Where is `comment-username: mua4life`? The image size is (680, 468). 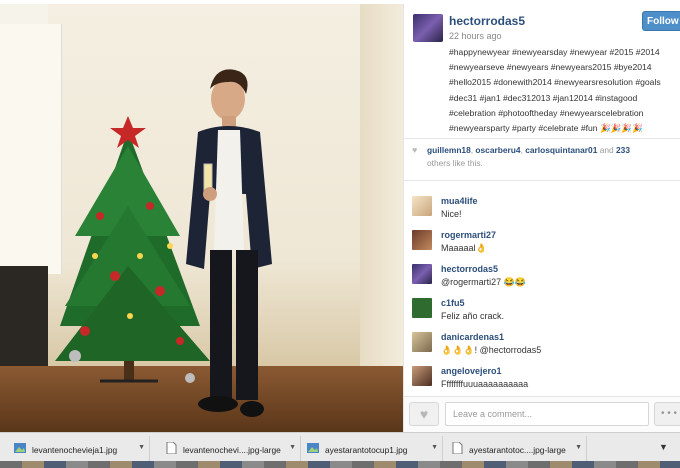
comment-username: mua4life is located at coordinates (459, 201).